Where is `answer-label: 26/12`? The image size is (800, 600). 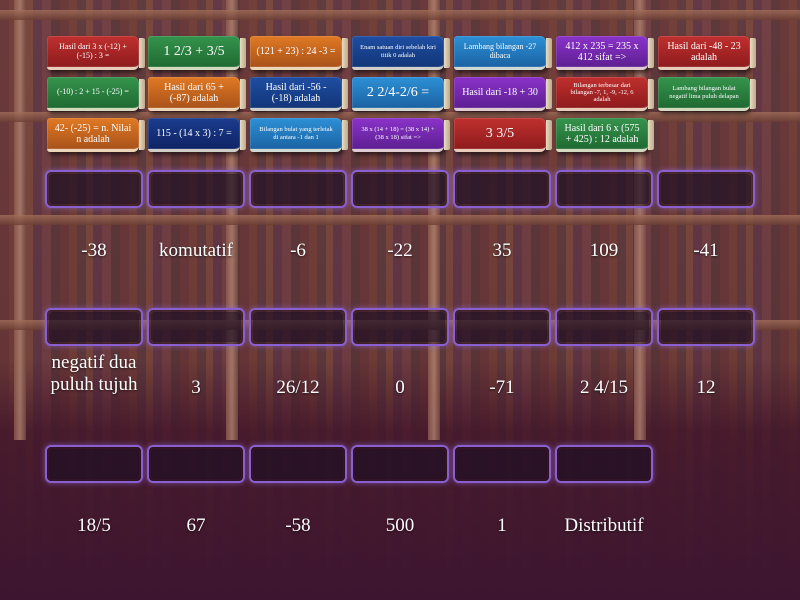
answer-label: 26/12 is located at coordinates (298, 387).